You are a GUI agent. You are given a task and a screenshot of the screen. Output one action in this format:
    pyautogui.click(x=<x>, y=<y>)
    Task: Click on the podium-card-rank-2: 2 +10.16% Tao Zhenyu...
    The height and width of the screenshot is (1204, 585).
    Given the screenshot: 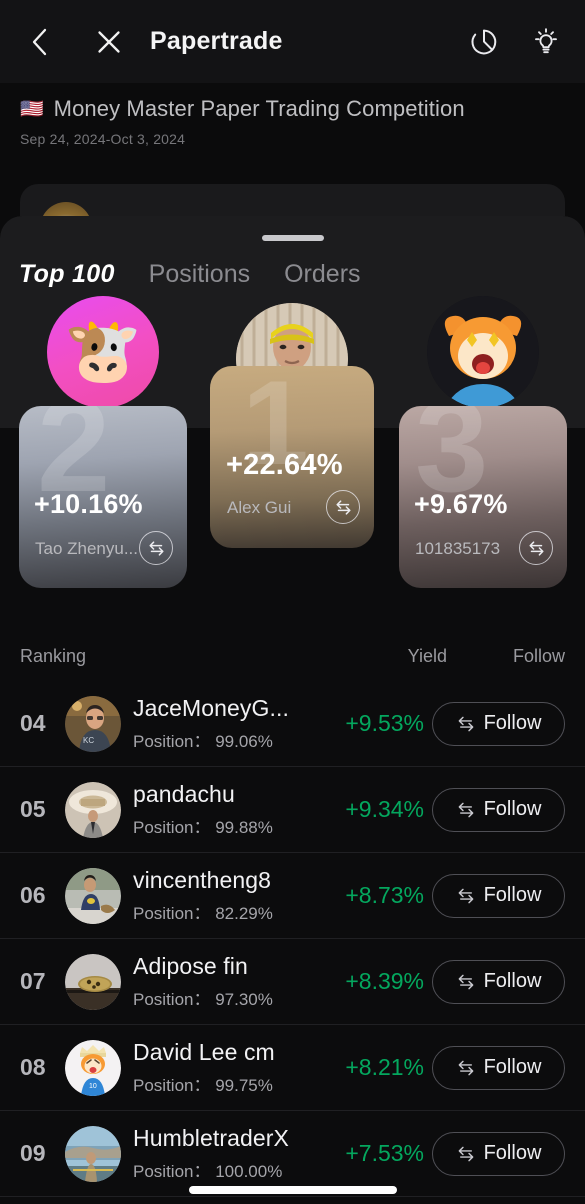 What is the action you would take?
    pyautogui.click(x=103, y=497)
    